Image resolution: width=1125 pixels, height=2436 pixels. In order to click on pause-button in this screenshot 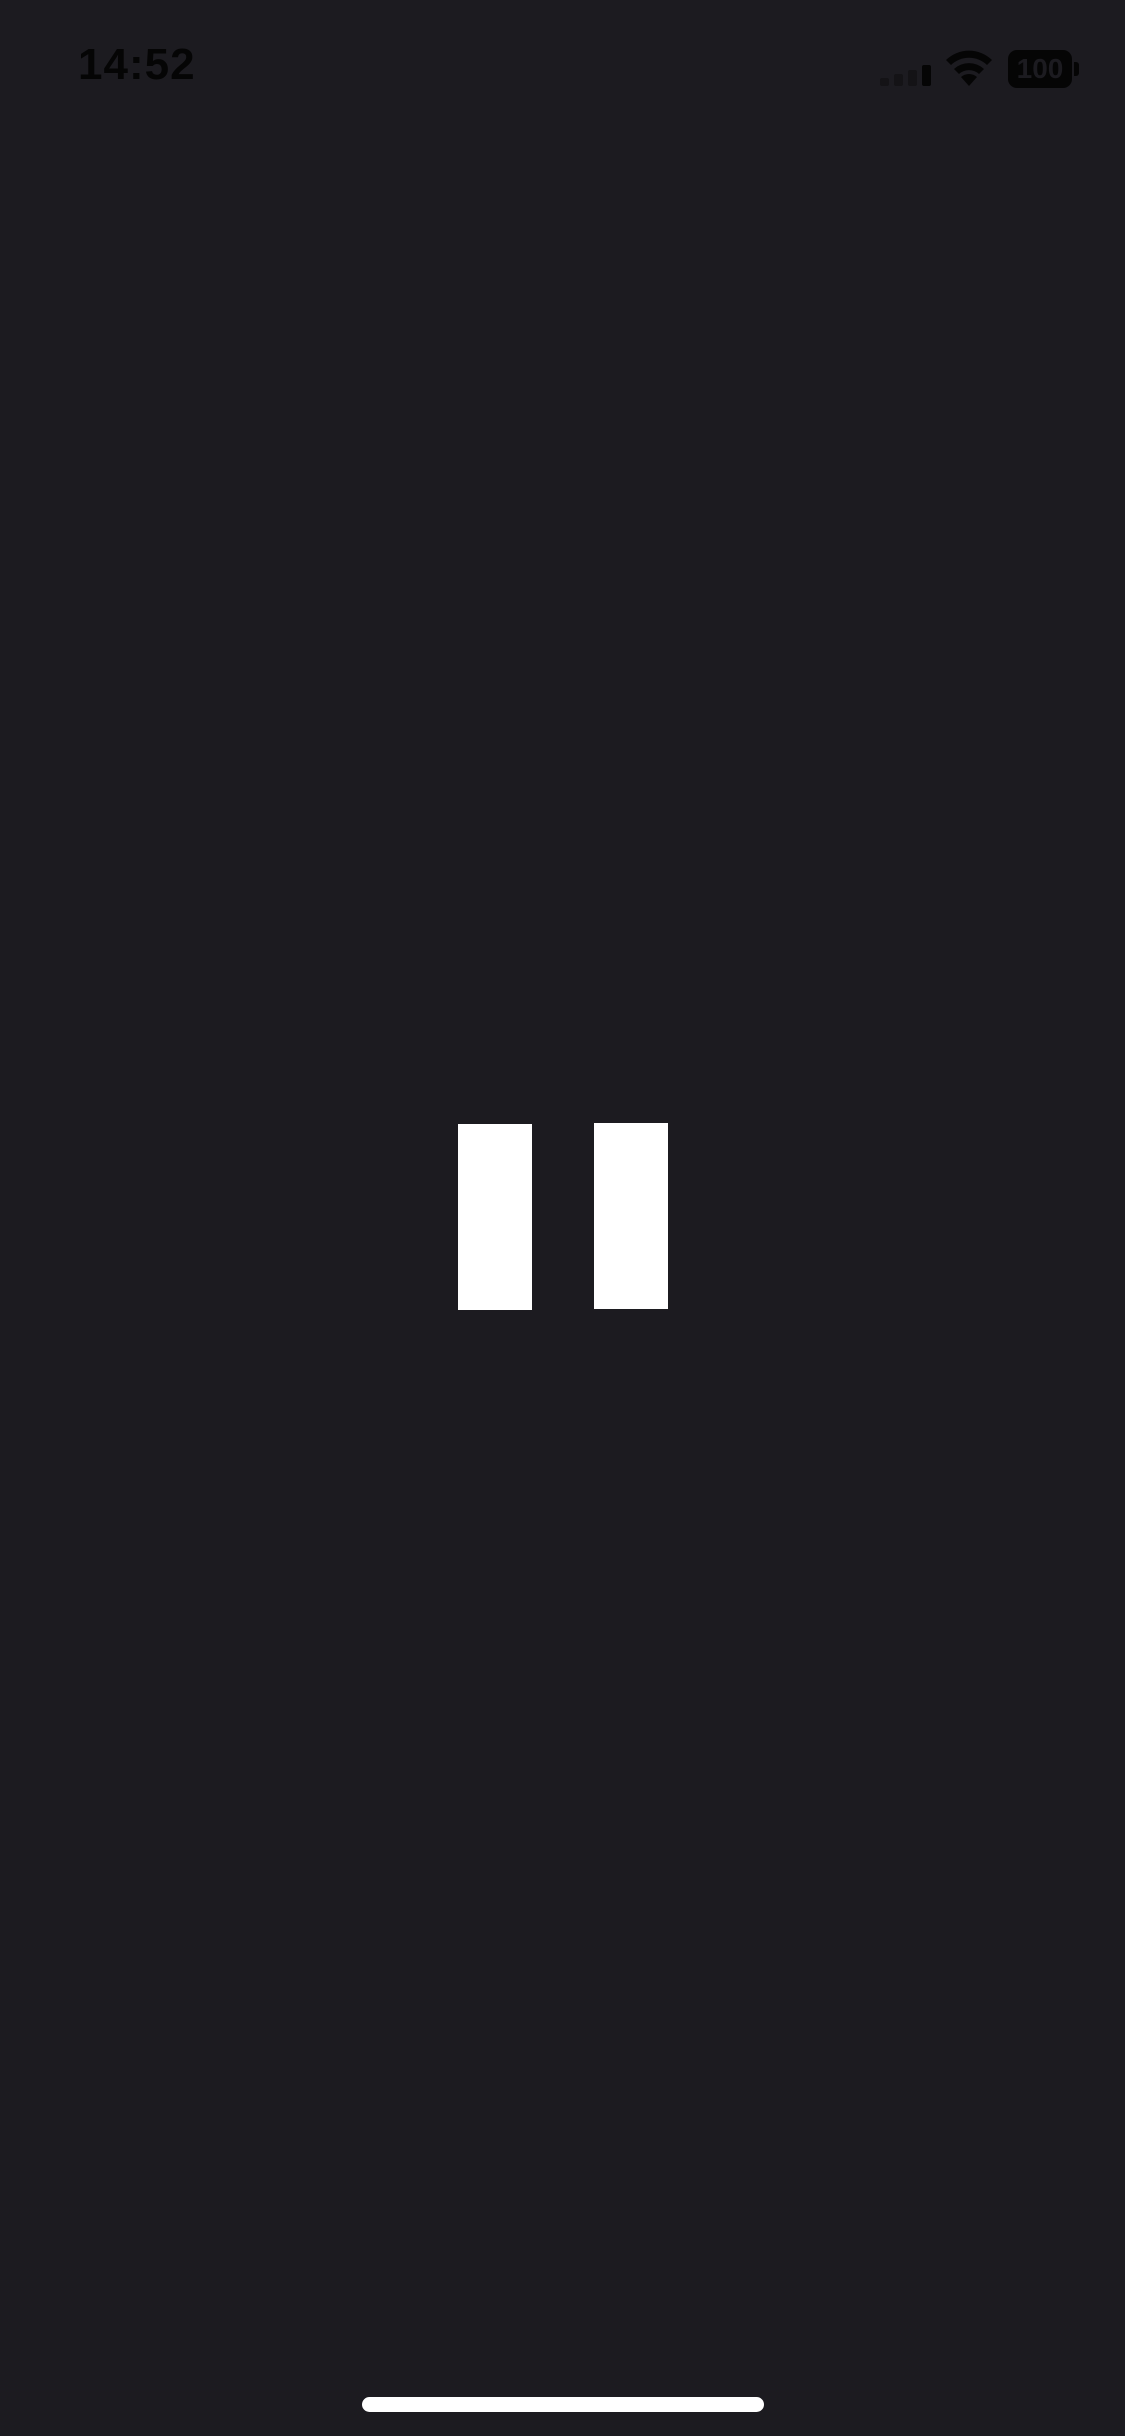, I will do `click(562, 1216)`.